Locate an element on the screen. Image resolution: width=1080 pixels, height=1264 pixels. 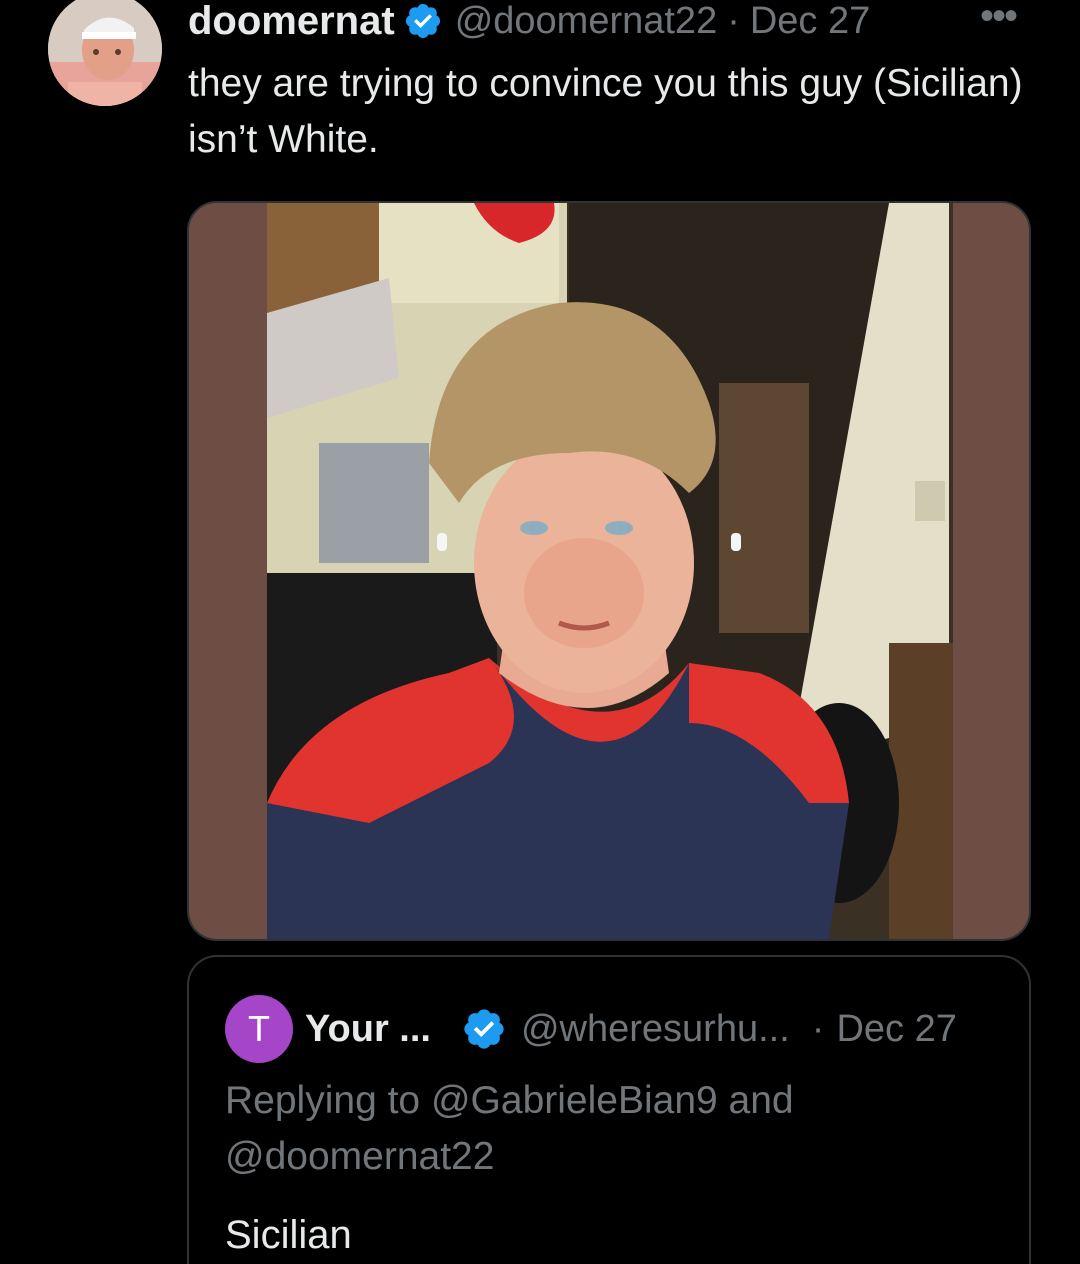
tweet-date: Dec 27 is located at coordinates (810, 21).